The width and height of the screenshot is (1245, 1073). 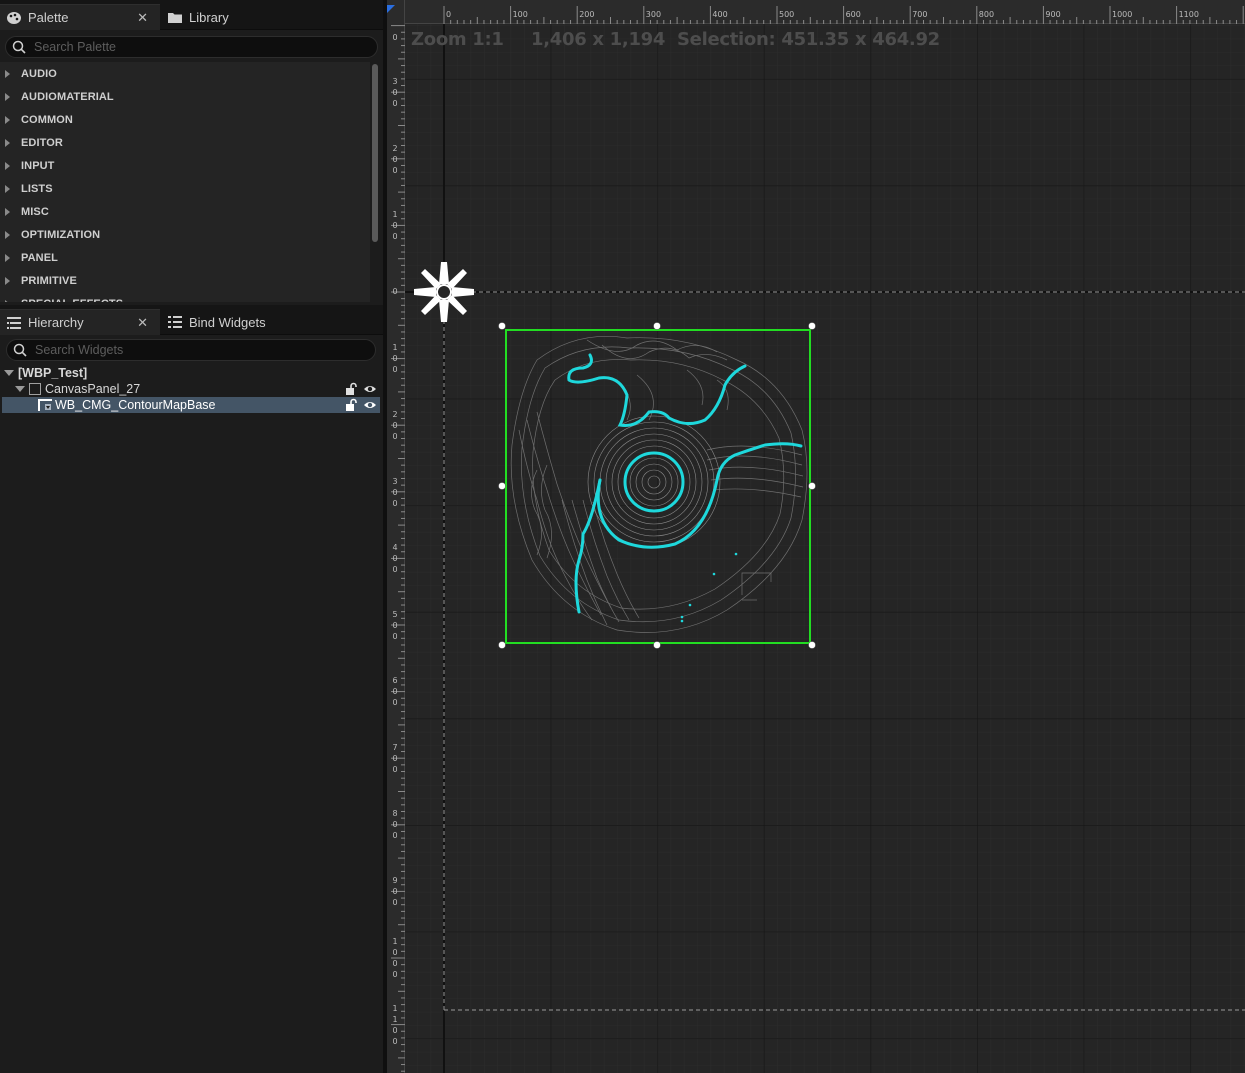 I want to click on palette-category-label: PRIMITIVE, so click(x=49, y=280).